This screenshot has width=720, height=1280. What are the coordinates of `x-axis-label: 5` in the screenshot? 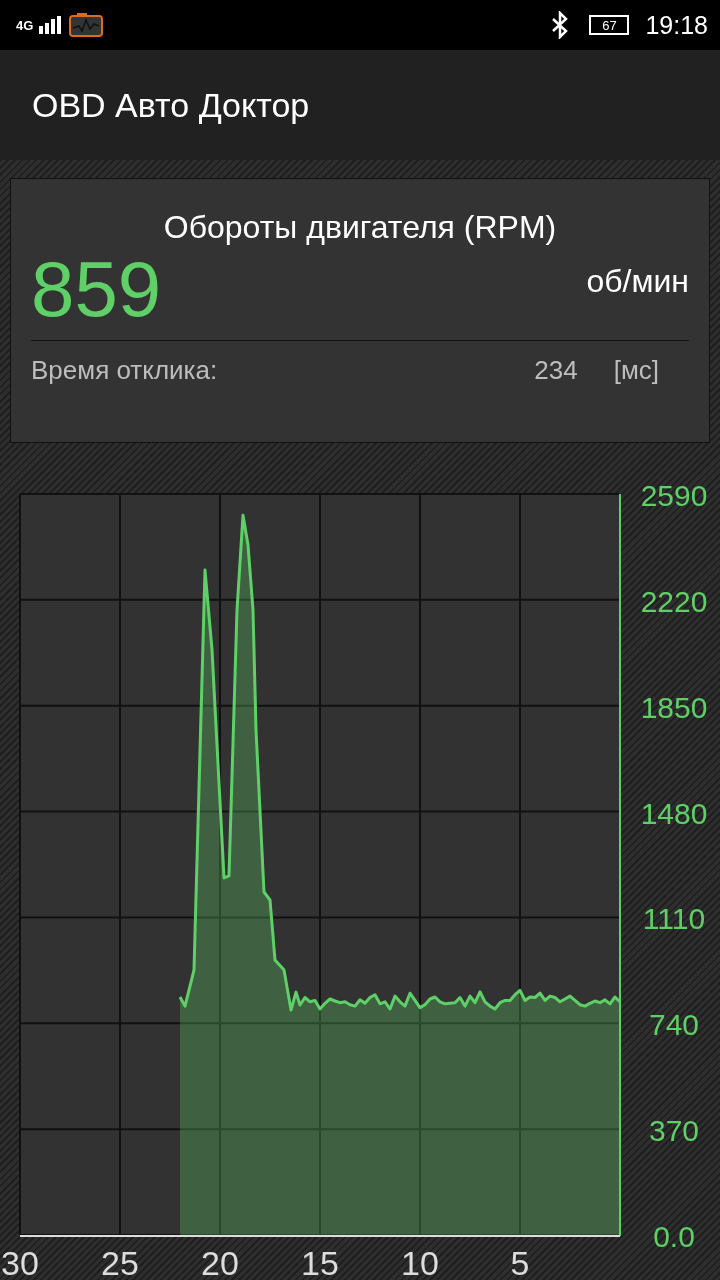 It's located at (520, 1262).